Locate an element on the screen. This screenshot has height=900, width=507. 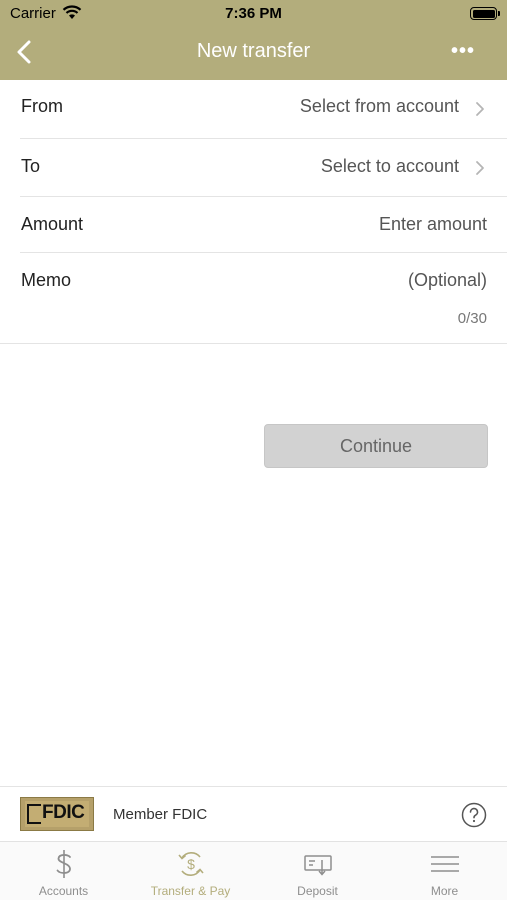
tab-bar: Accounts $ Transfer & Pay Deposit More is located at coordinates (253, 870).